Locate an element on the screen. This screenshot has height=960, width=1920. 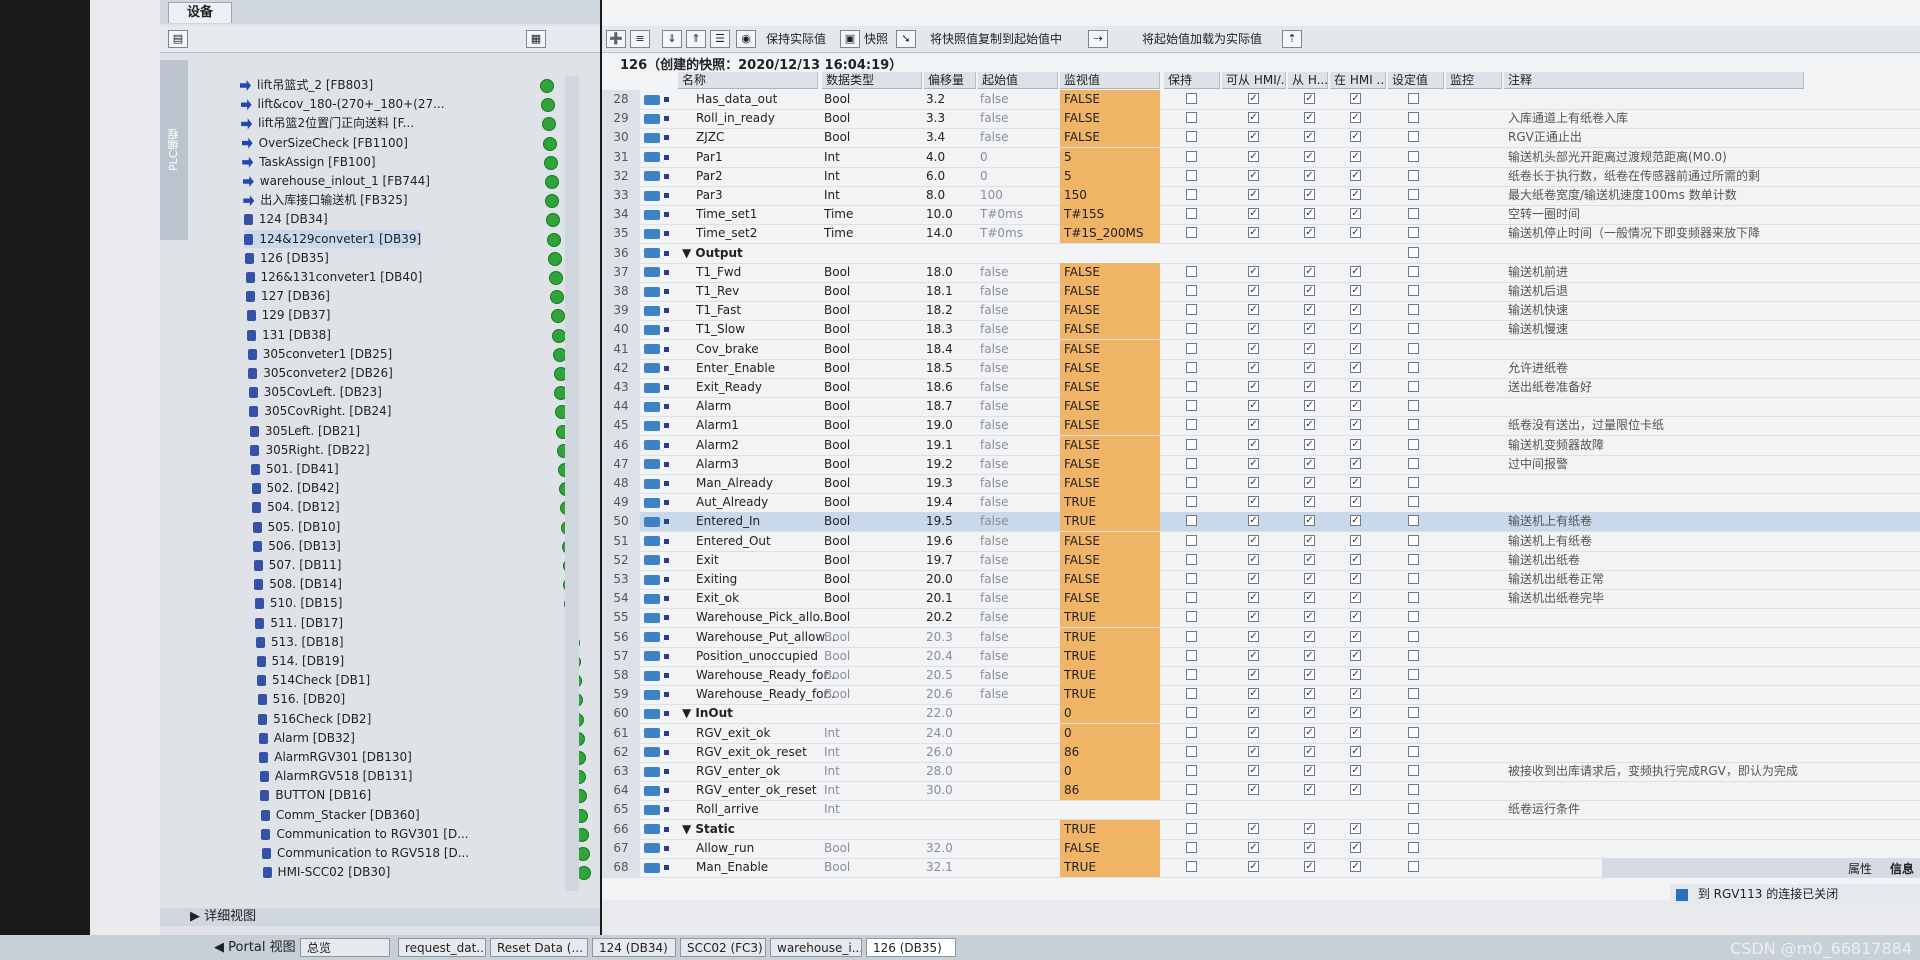
table-row: 31 Par1 Int 4.0 0 5 ✓ ✓ ✓ 输送机头部光开距离过渡规范距离(M0.0) is located at coordinates (1261, 157).